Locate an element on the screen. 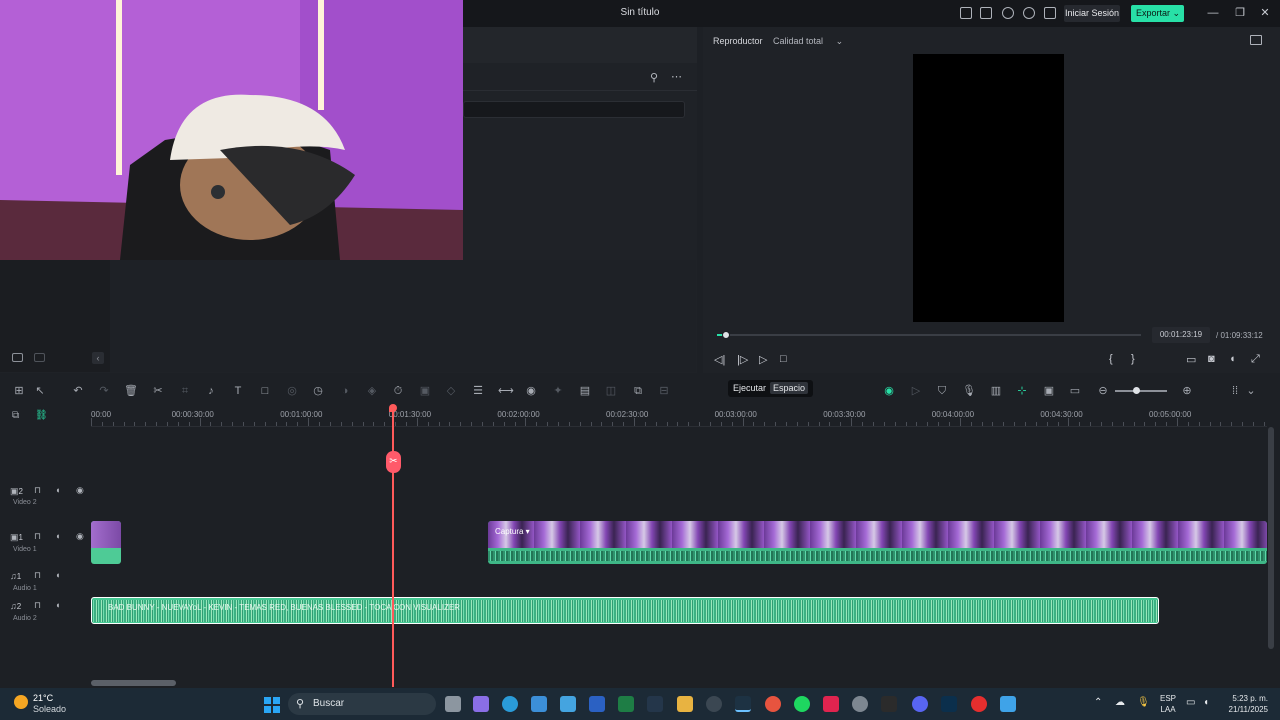 This screenshot has height=720, width=1280. photoshop-icon is located at coordinates (949, 704).